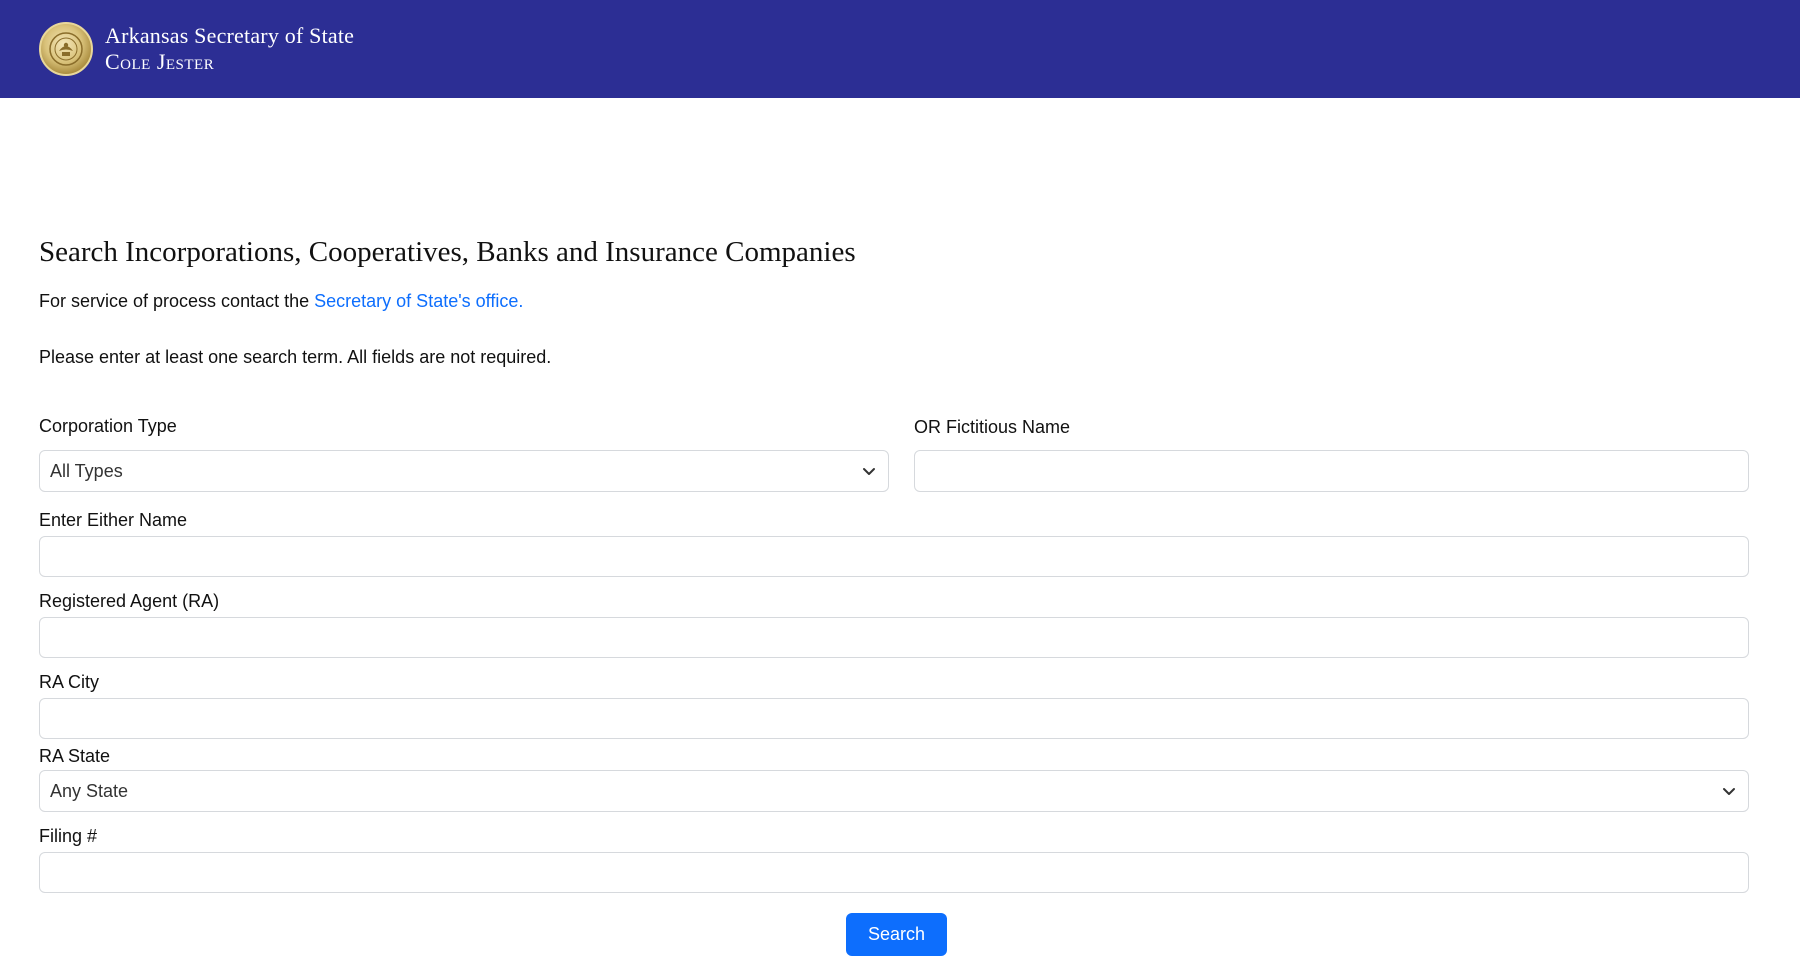 Image resolution: width=1800 pixels, height=956 pixels. Describe the element at coordinates (108, 426) in the screenshot. I see `corporation-type-label: Corporation Type` at that location.